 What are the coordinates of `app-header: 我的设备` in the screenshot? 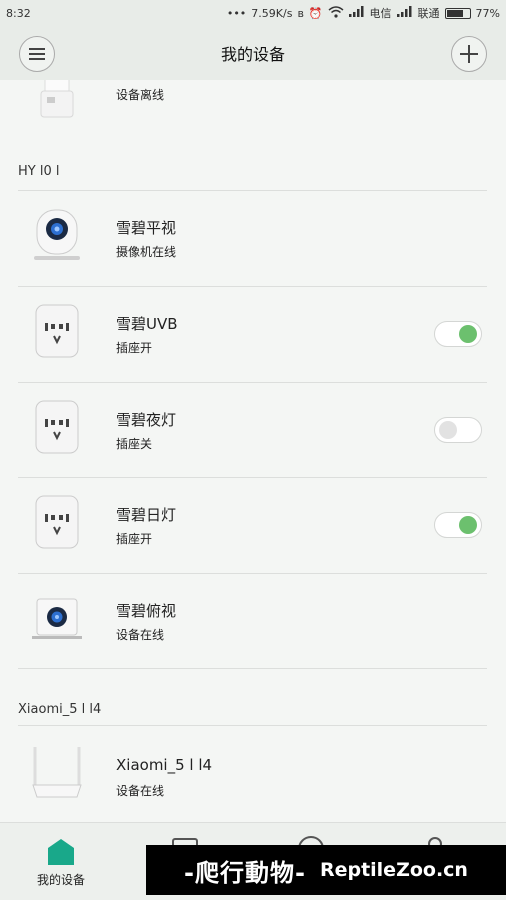 It's located at (253, 53).